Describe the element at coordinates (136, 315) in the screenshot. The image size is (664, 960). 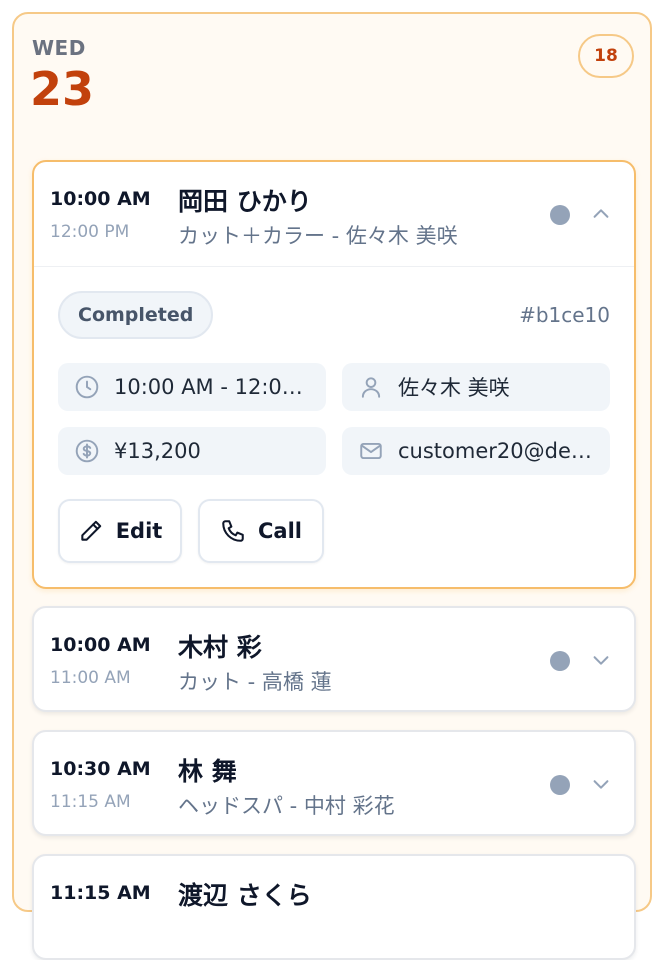
I see `status-badge: Completed` at that location.